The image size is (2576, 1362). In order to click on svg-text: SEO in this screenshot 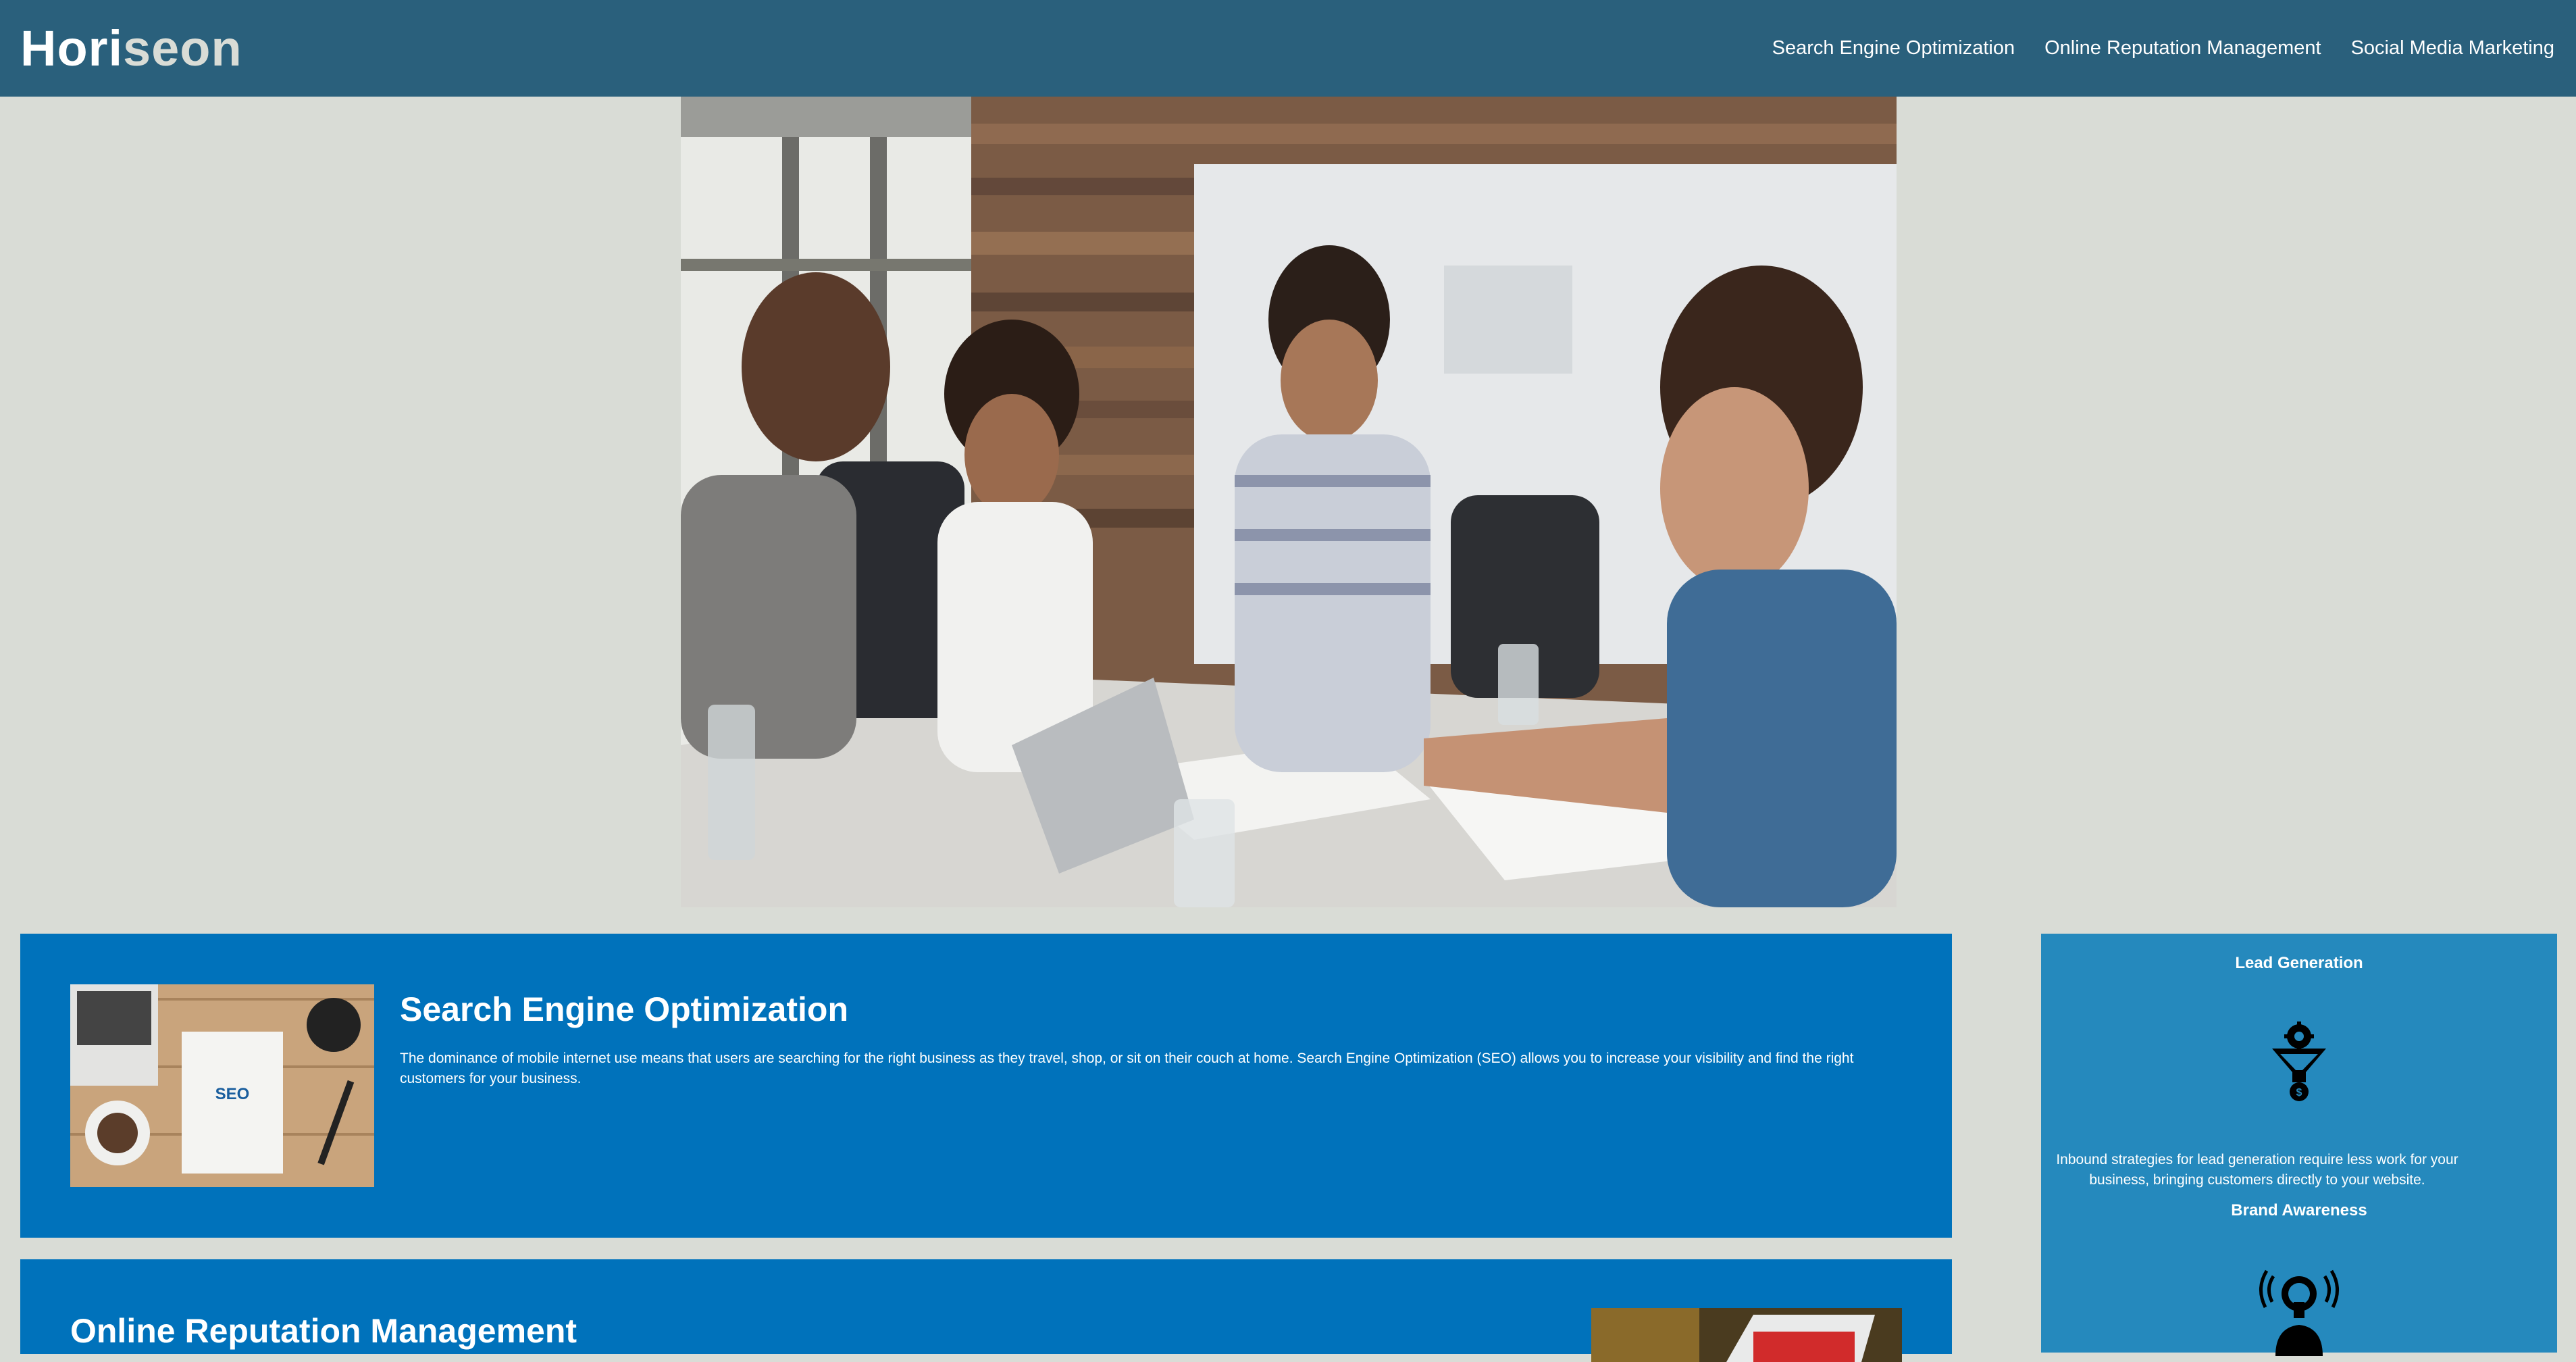, I will do `click(232, 1094)`.